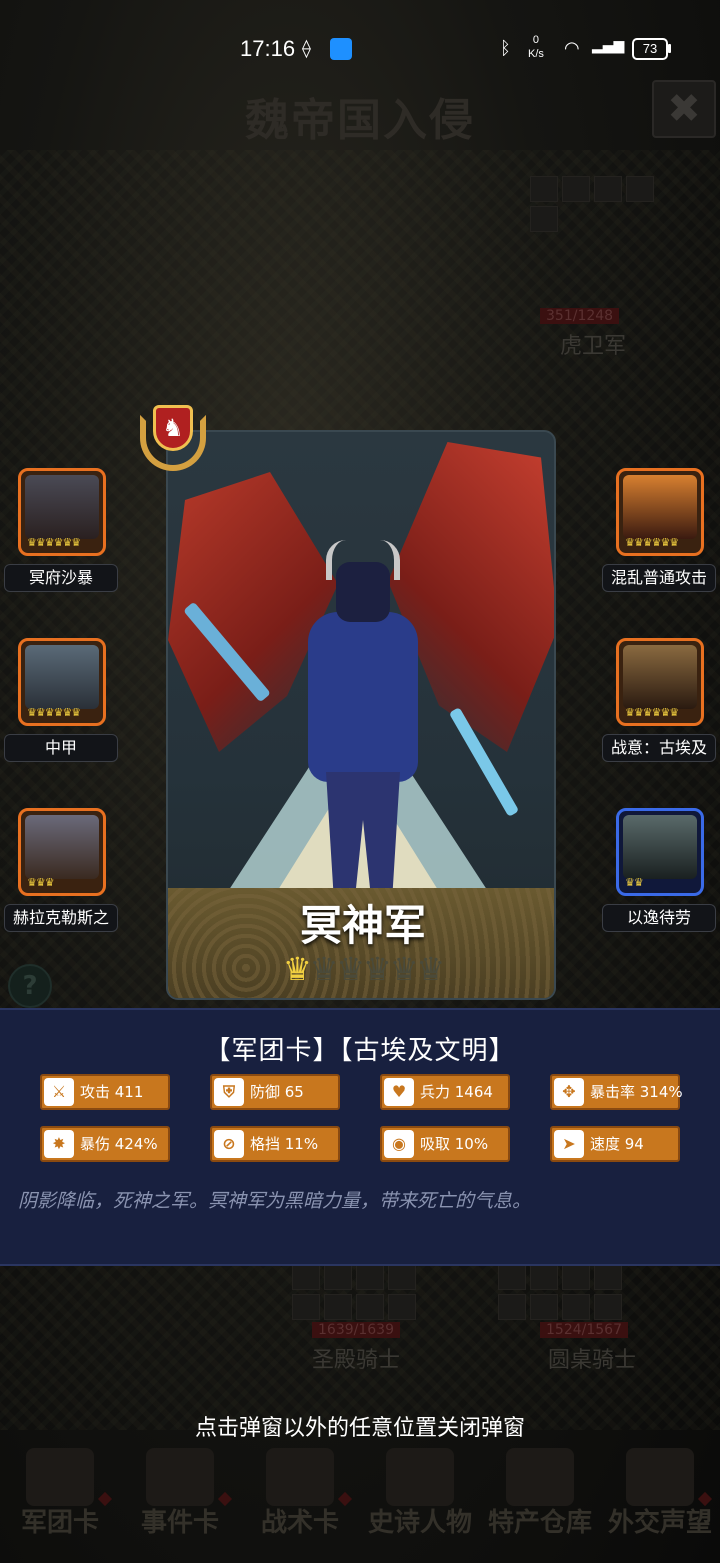 The height and width of the screenshot is (1563, 720). What do you see at coordinates (112, 1092) in the screenshot?
I see `stat-text: 攻击 411` at bounding box center [112, 1092].